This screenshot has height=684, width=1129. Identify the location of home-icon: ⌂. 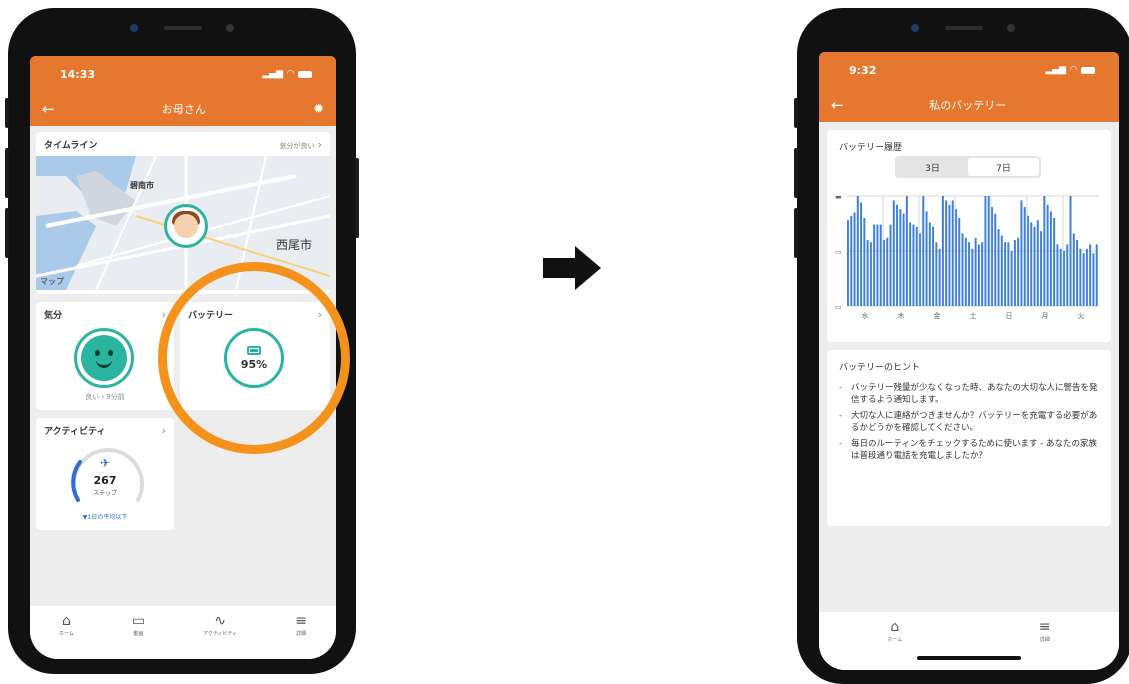
(66, 621).